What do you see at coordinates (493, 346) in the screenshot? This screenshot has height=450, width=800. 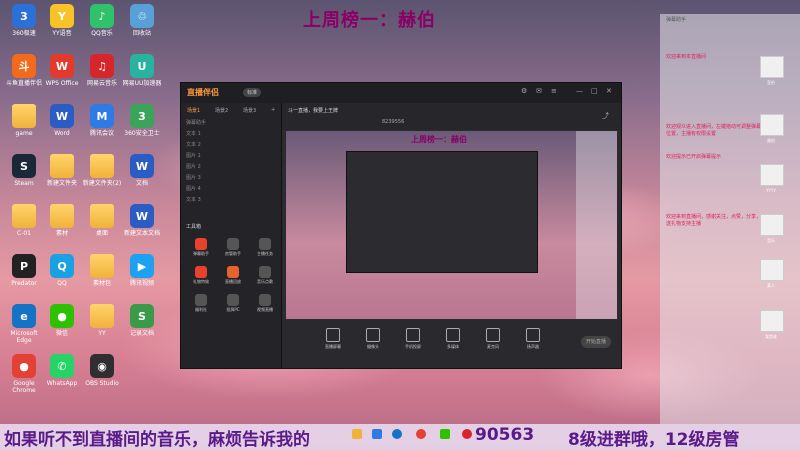 I see `toolbar-label: 麦克风` at bounding box center [493, 346].